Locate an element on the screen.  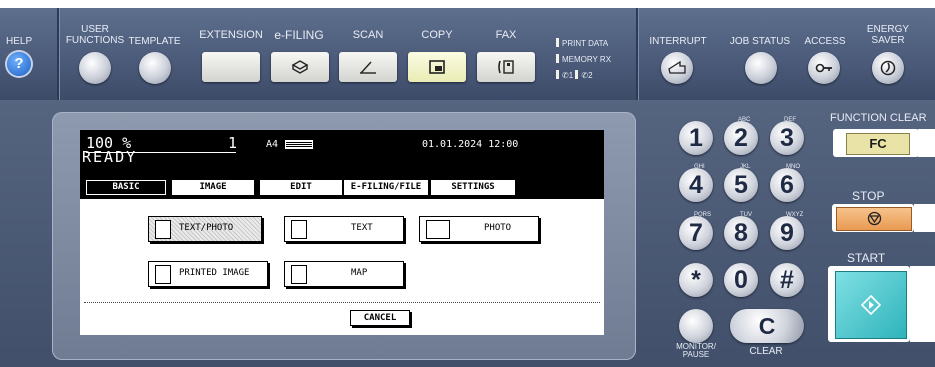
screen-status-area: 100 % 1 A4 01.01.2024 12:00 READY is located at coordinates (342, 153).